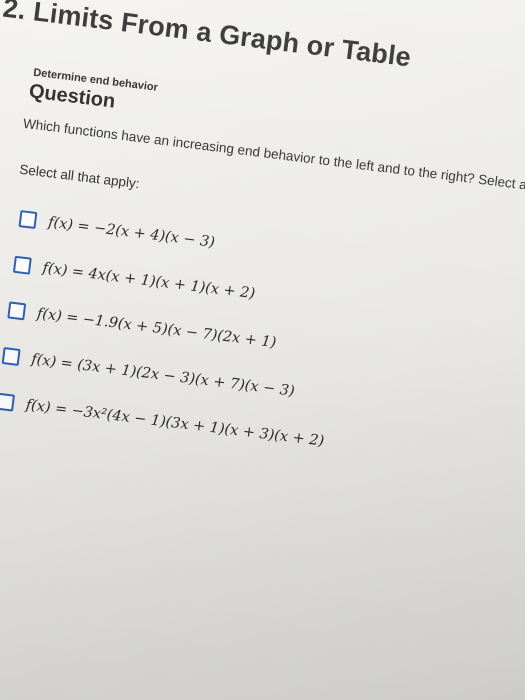 This screenshot has height=700, width=525. I want to click on option-formula: f(x) = 4x(x + 1)(x + 1)(x + 2), so click(148, 280).